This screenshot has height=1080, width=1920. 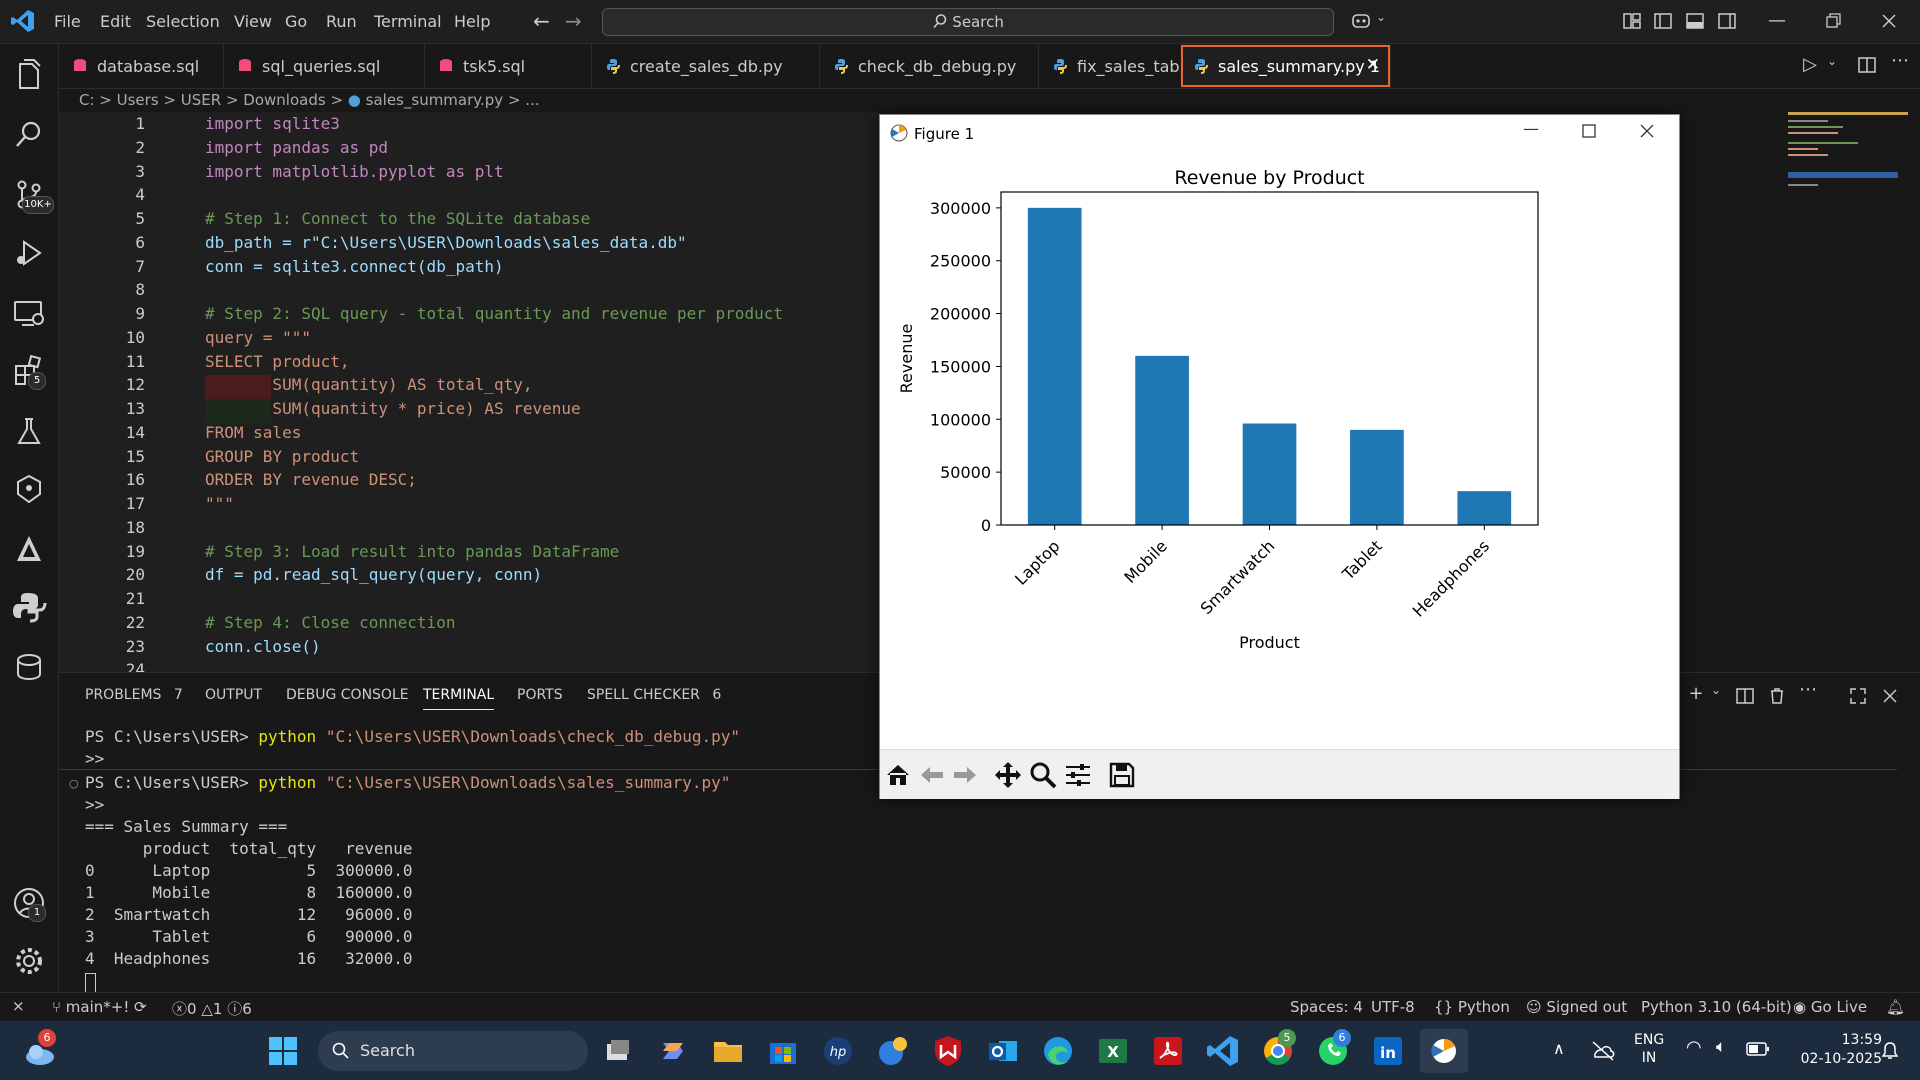 I want to click on configure-subplots-icon, so click(x=1078, y=775).